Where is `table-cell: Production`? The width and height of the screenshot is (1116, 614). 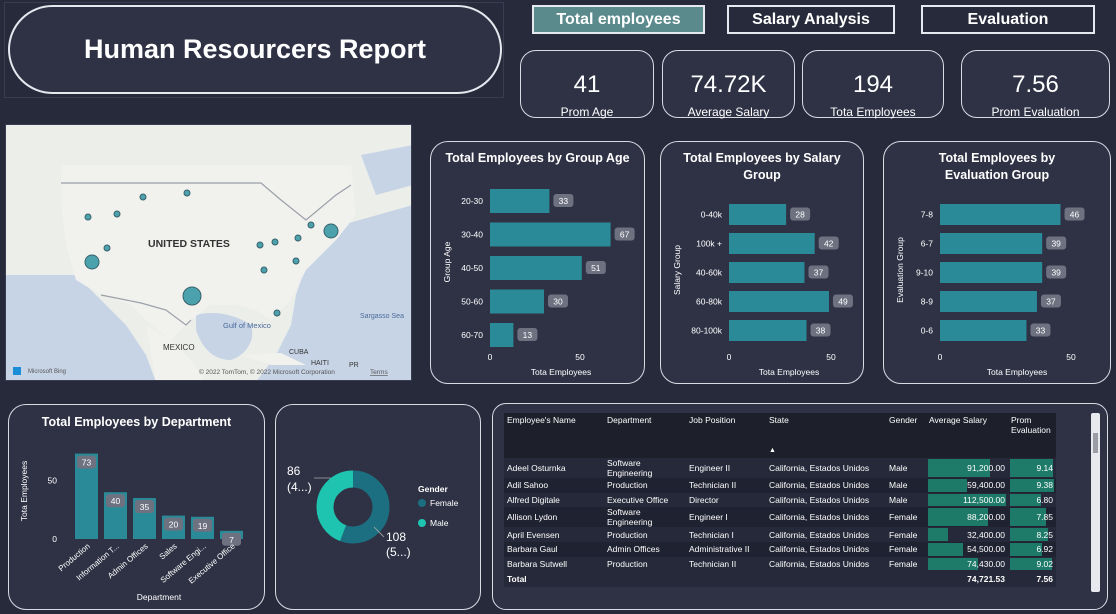
table-cell: Production is located at coordinates (645, 535).